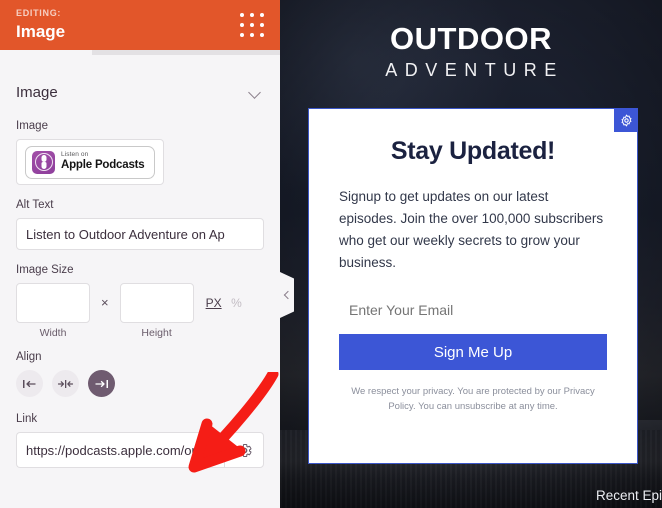 This screenshot has height=508, width=662. What do you see at coordinates (236, 303) in the screenshot?
I see `unit-percent-option: %` at bounding box center [236, 303].